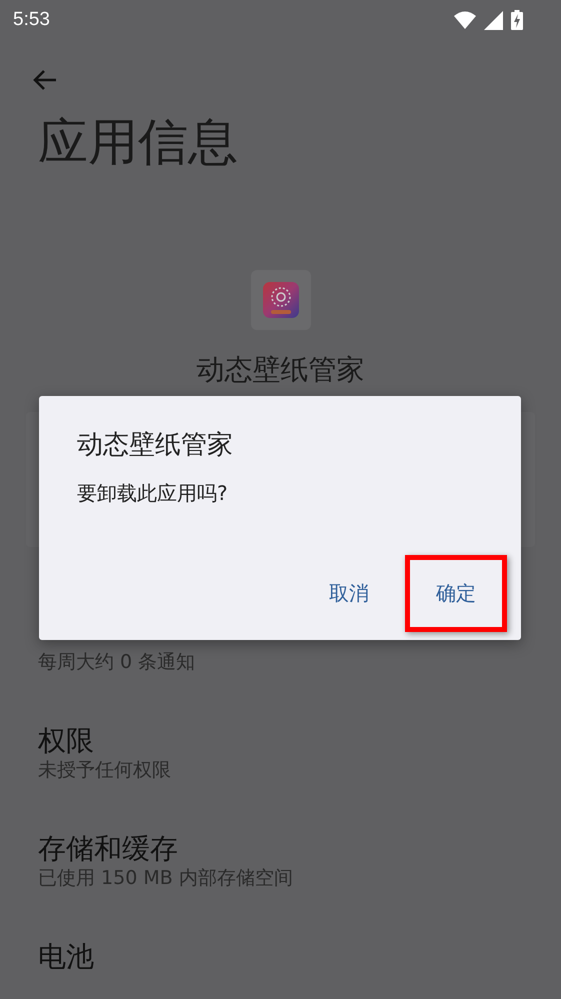 This screenshot has height=999, width=561. Describe the element at coordinates (153, 493) in the screenshot. I see `dialog-message: 要卸载此应用吗?` at that location.